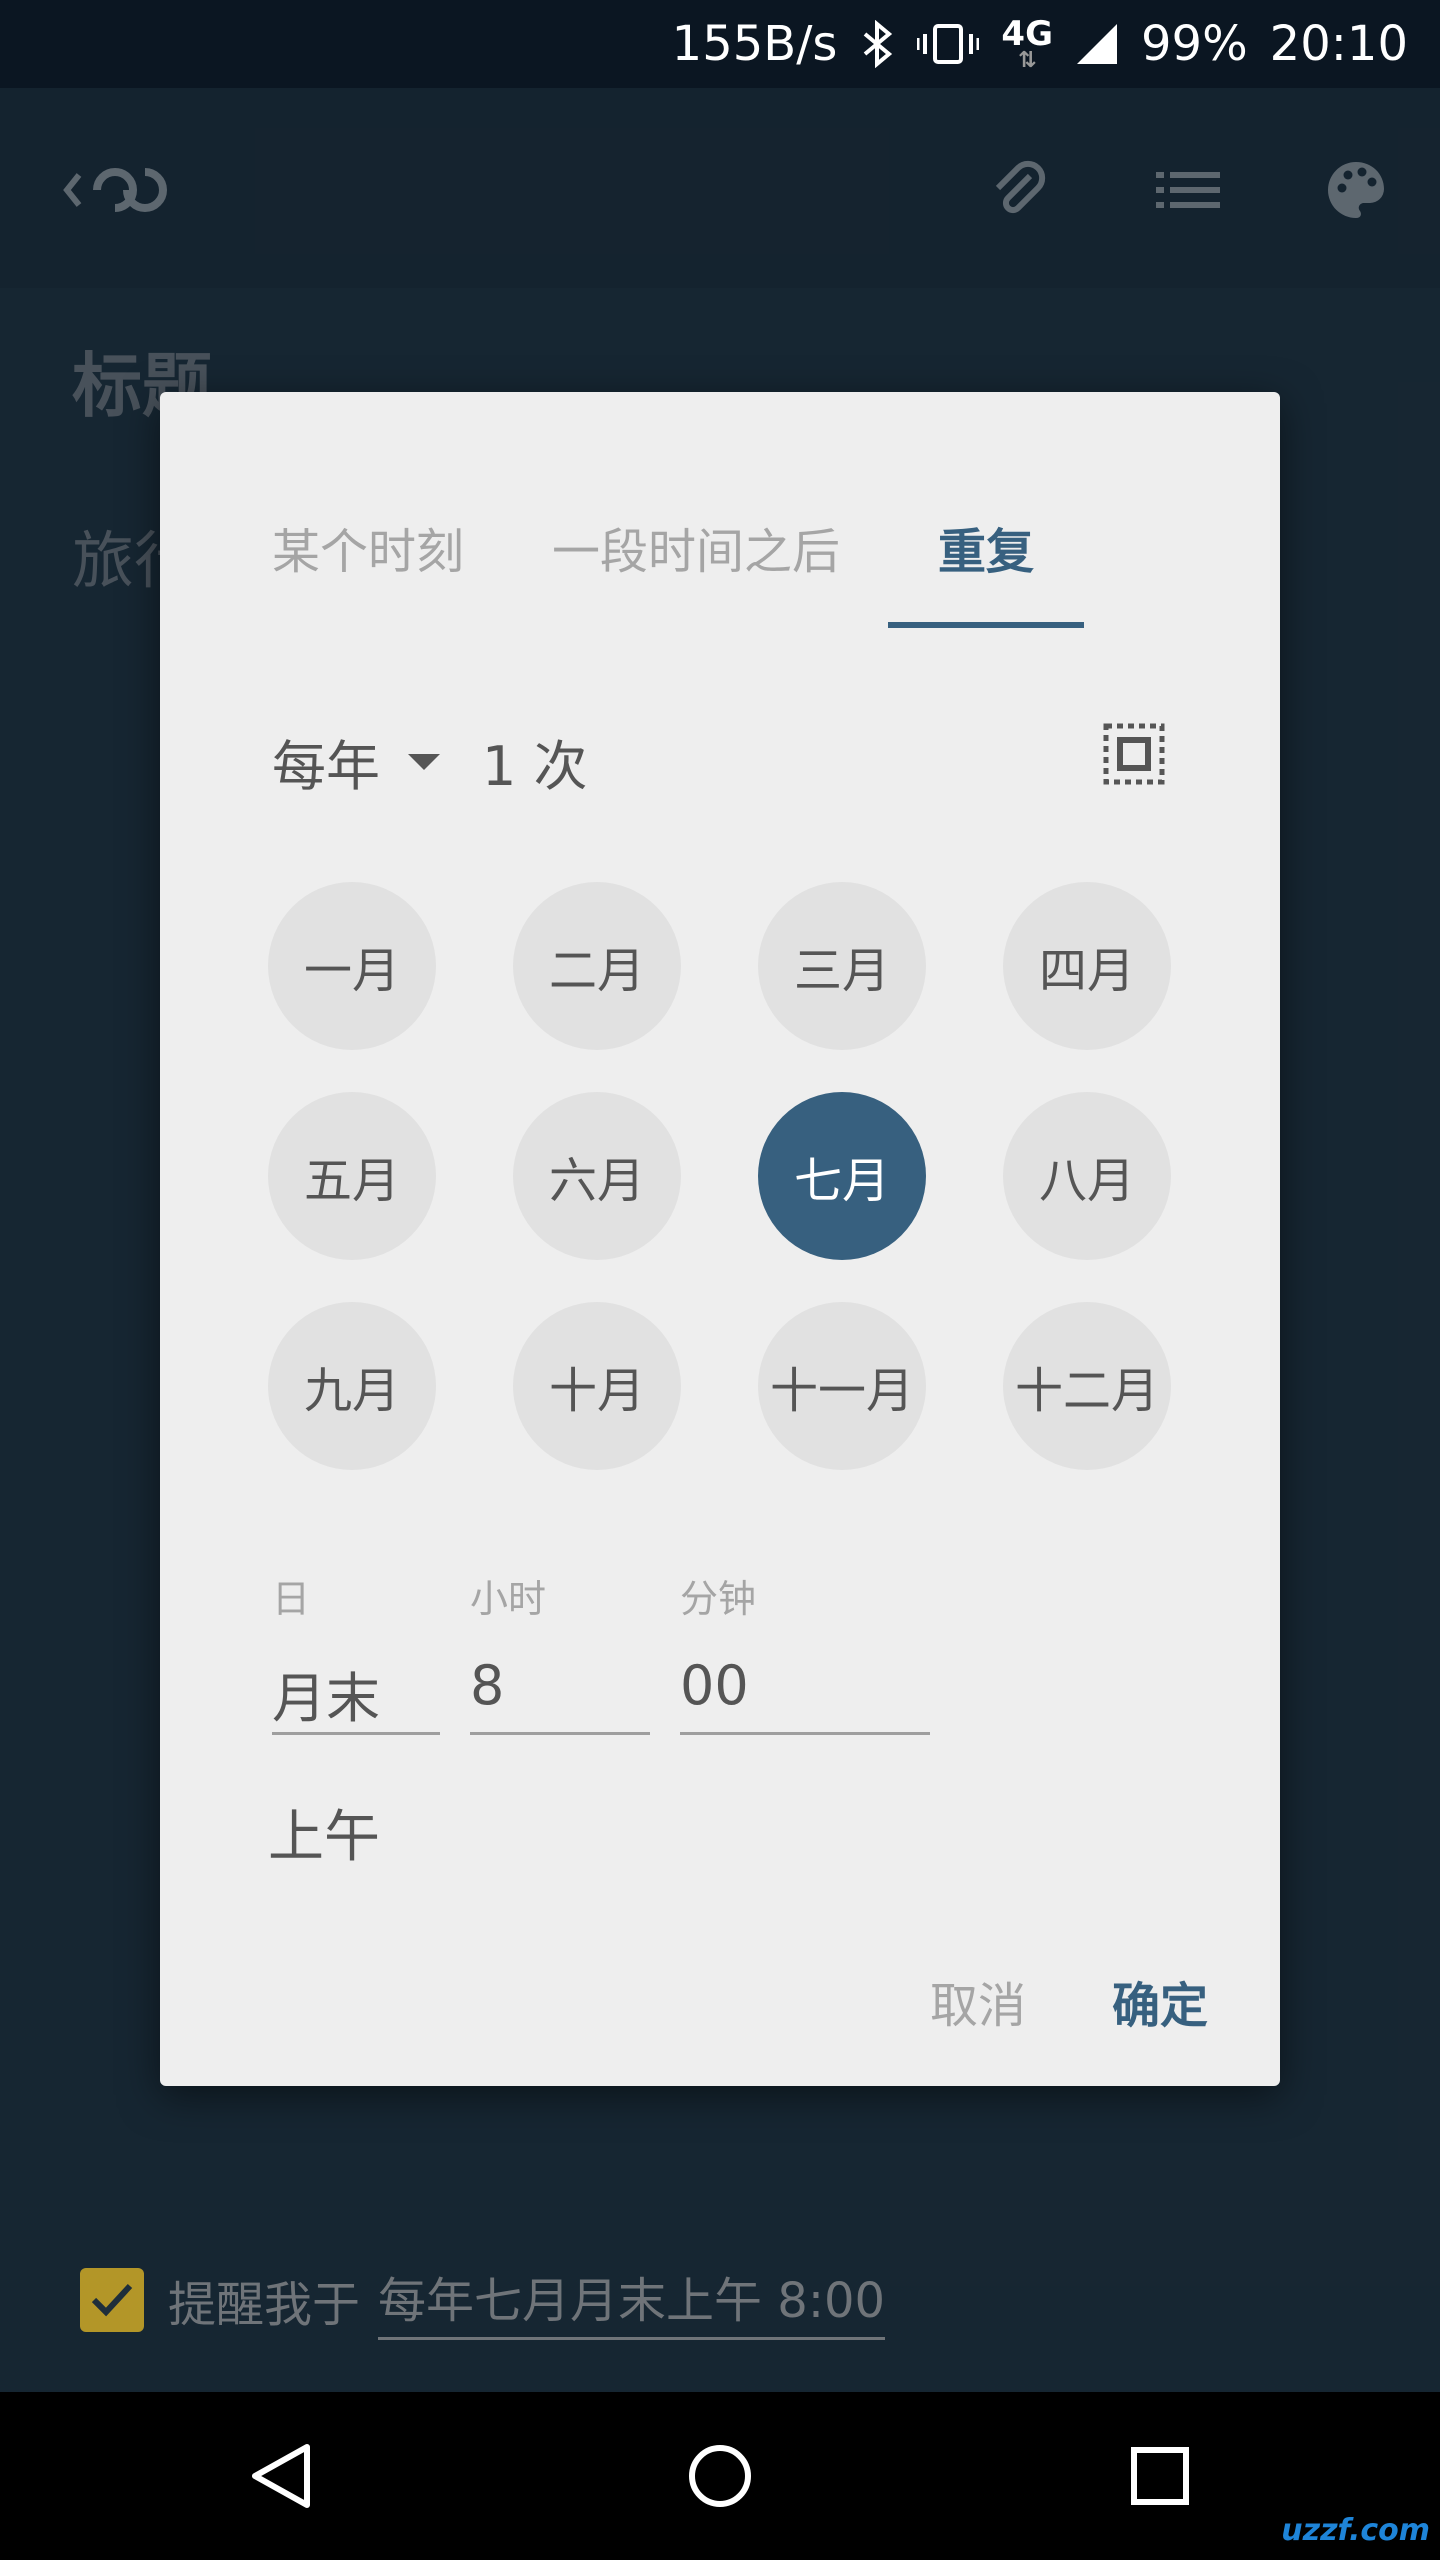 This screenshot has height=2560, width=1440. What do you see at coordinates (754, 44) in the screenshot?
I see `net-speed: 155B/s` at bounding box center [754, 44].